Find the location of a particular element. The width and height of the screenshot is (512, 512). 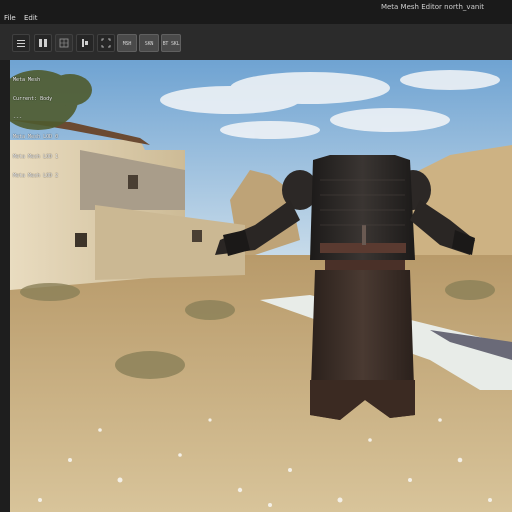

panel-icon is located at coordinates (85, 43).